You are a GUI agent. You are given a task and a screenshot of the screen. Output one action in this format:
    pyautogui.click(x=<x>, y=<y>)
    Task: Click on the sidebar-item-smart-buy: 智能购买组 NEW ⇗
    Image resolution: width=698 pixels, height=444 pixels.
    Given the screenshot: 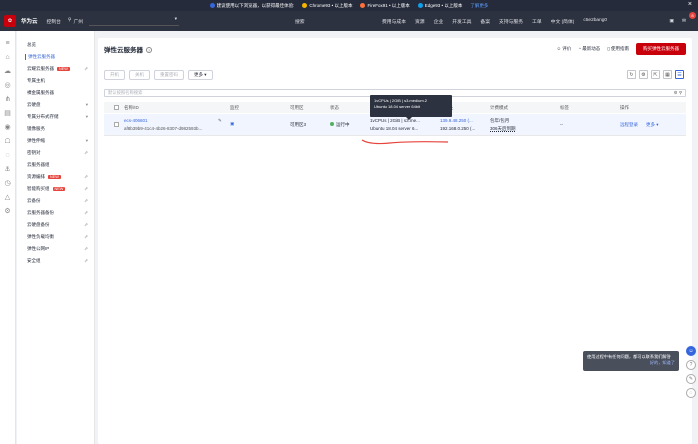 What is the action you would take?
    pyautogui.click(x=55, y=189)
    